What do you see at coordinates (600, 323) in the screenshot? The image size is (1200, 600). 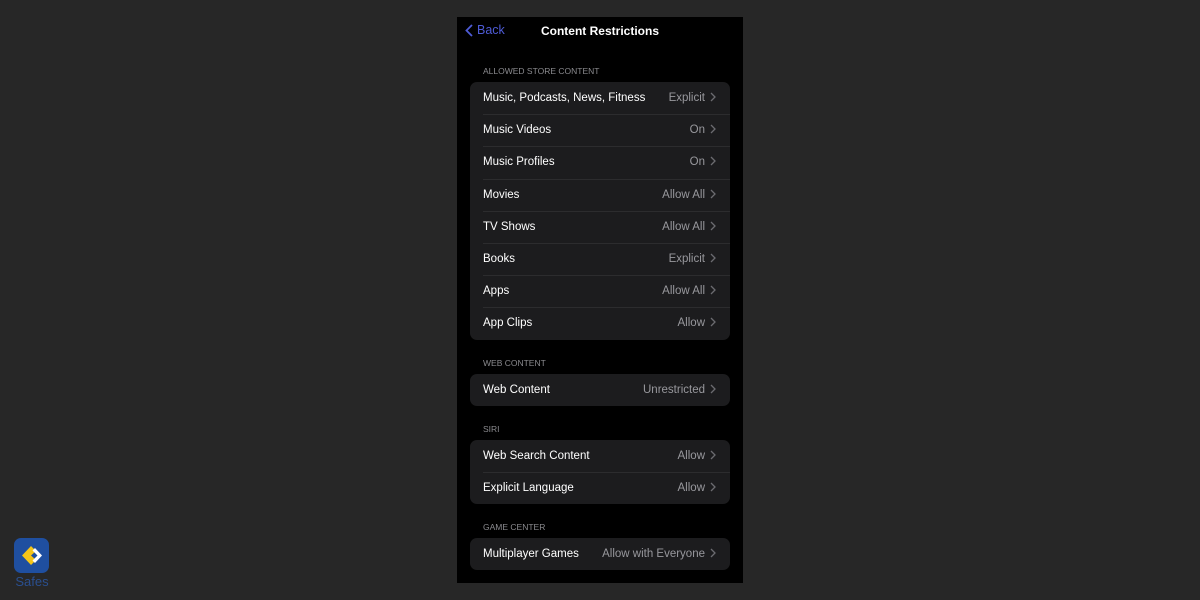 I see `settings-row: App Clips Allow` at bounding box center [600, 323].